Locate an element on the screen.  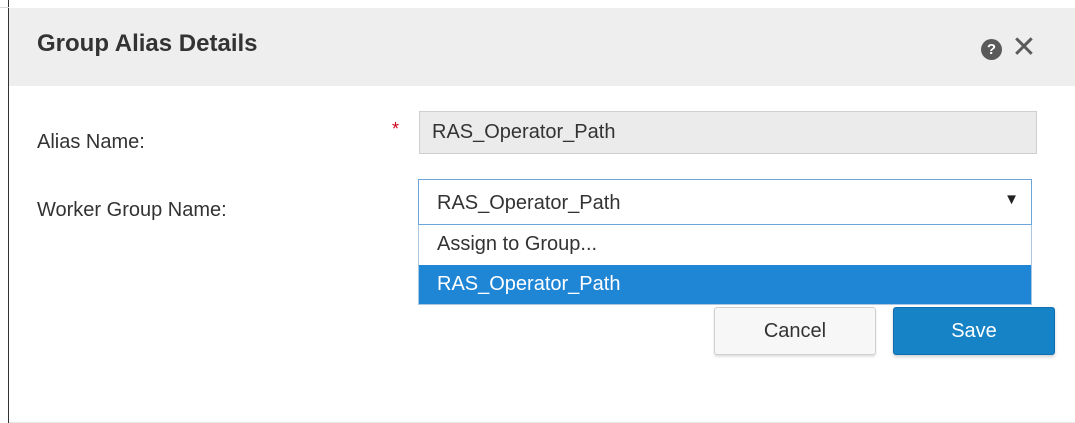
close-icon: ✕ is located at coordinates (1024, 48).